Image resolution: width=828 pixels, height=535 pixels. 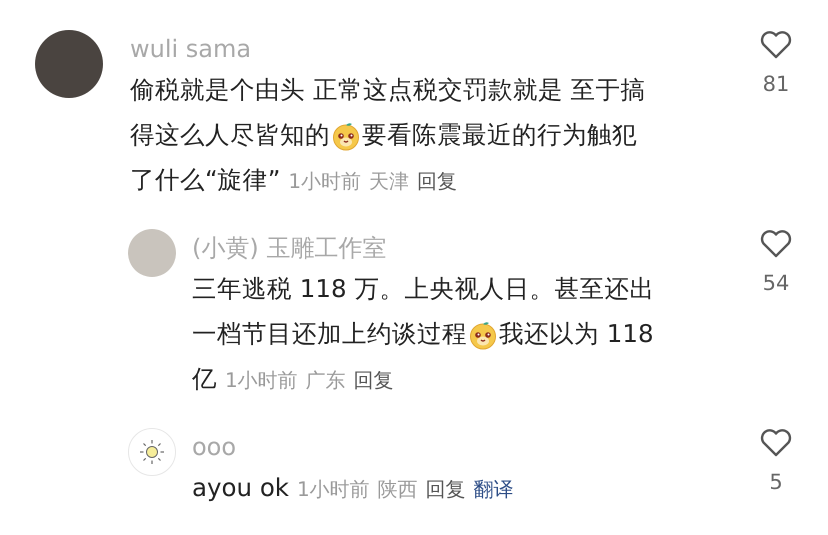 I want to click on comment-text: ayou ok, so click(x=240, y=488).